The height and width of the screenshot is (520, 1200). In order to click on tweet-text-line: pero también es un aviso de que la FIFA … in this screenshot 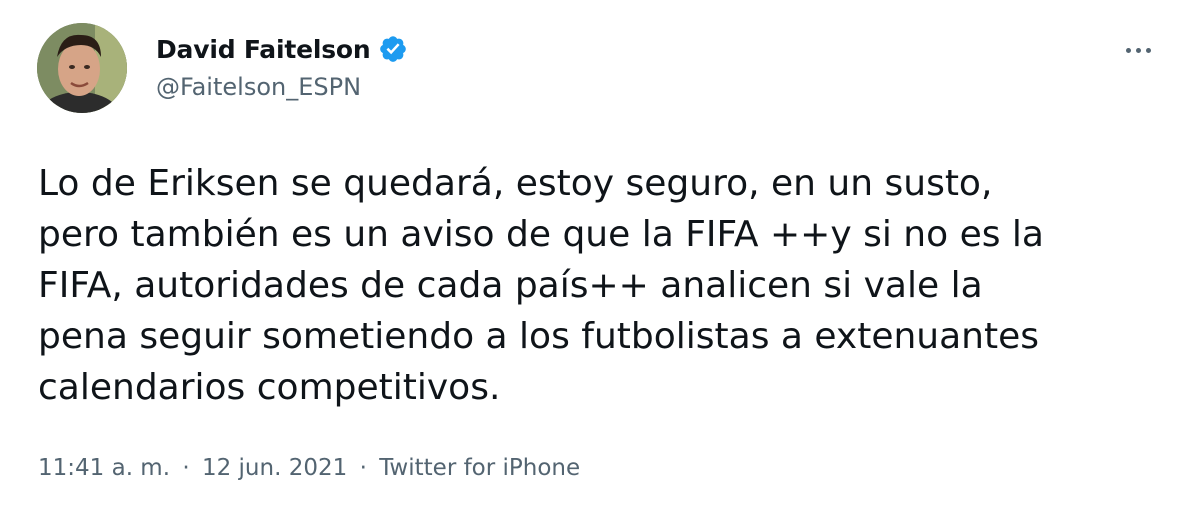, I will do `click(541, 234)`.